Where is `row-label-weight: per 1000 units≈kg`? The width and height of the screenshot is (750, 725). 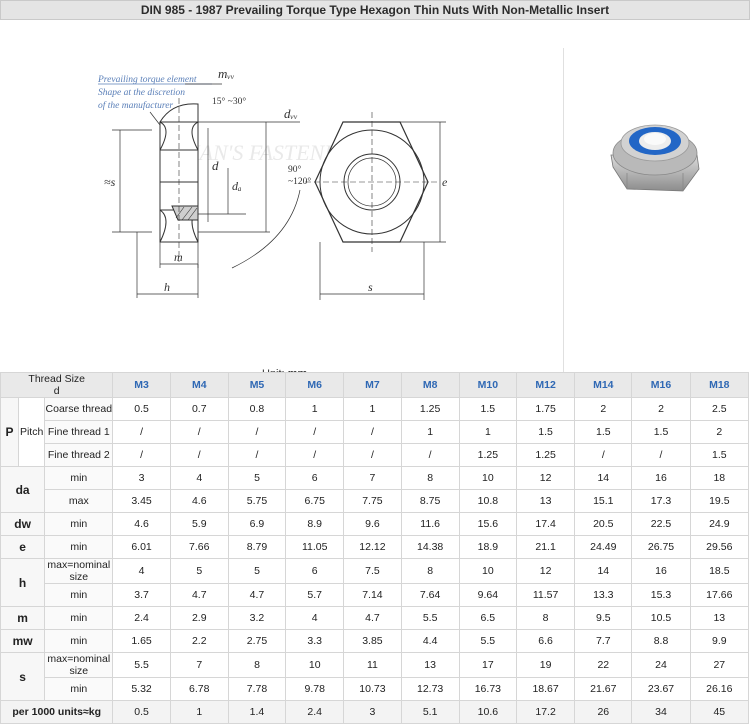
row-label-weight: per 1000 units≈kg is located at coordinates (57, 712).